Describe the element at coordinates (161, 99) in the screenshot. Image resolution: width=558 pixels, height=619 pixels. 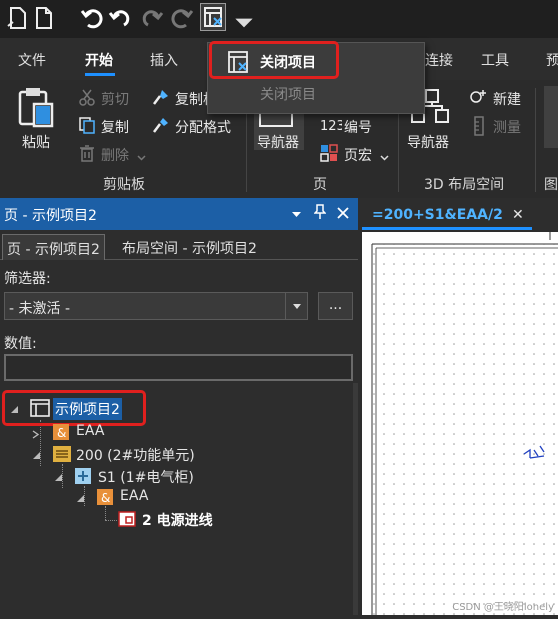
I see `format-brush-icon` at that location.